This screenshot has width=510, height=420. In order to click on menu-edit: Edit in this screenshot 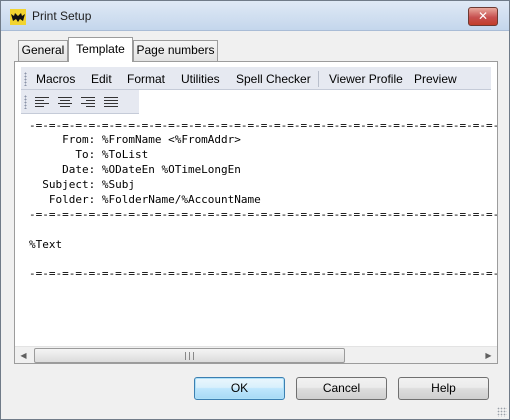, I will do `click(101, 79)`.